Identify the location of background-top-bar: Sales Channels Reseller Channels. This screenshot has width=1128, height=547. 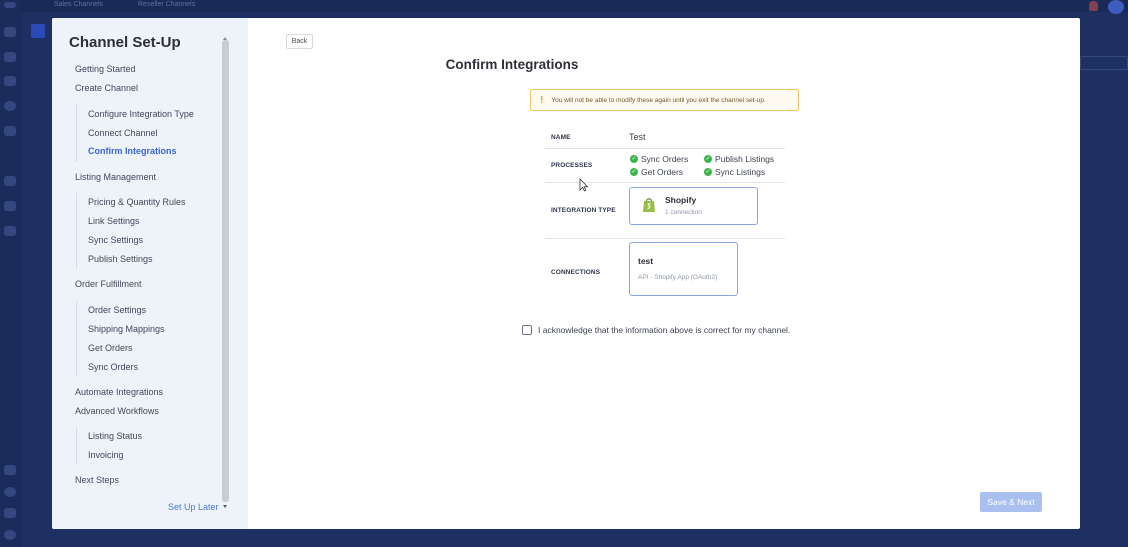
(564, 6).